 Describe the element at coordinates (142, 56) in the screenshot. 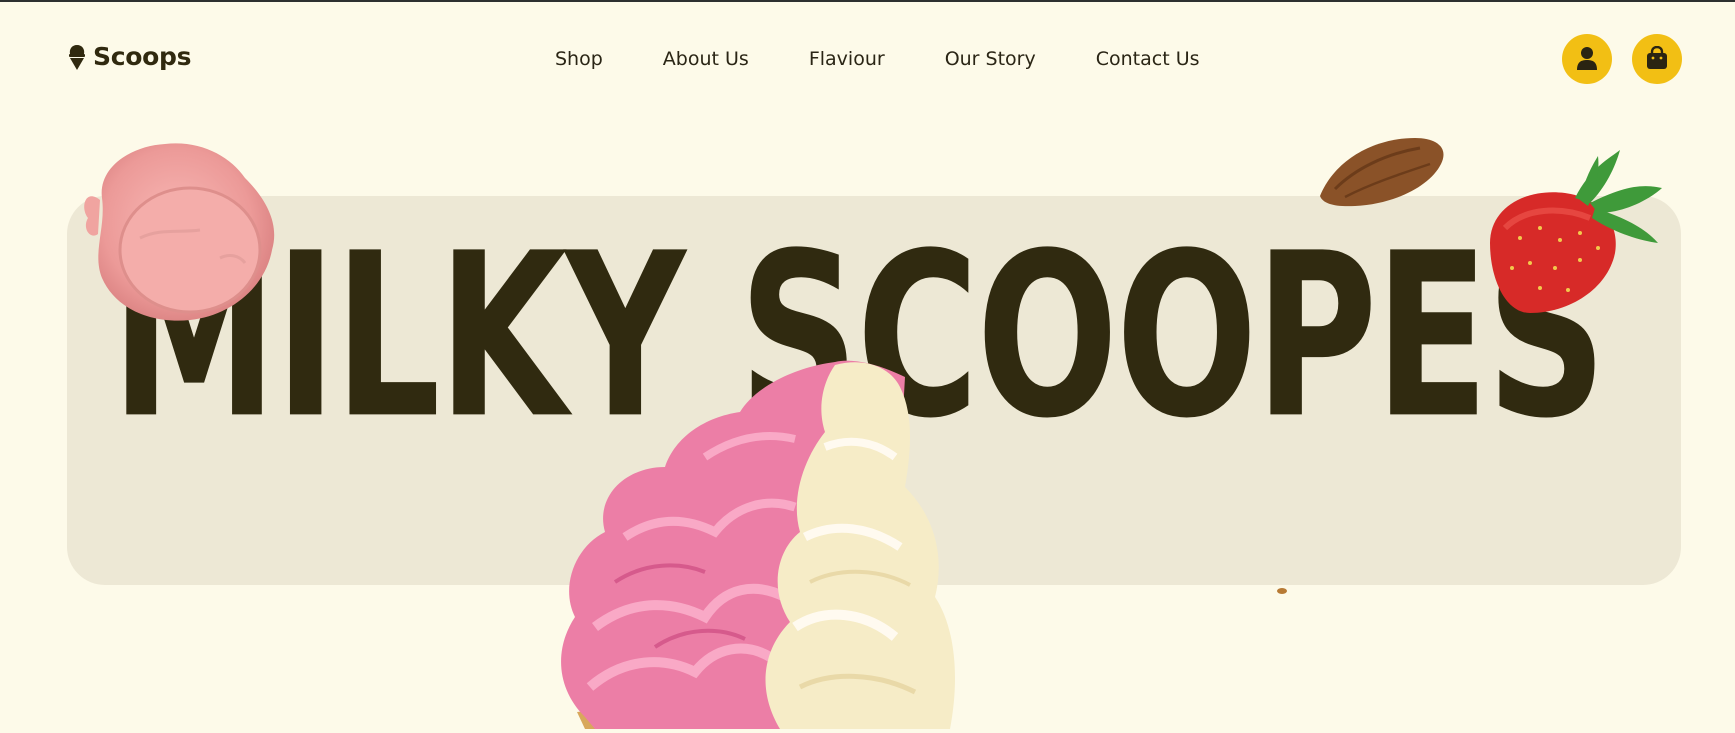

I see `brand-name: Scoops` at that location.